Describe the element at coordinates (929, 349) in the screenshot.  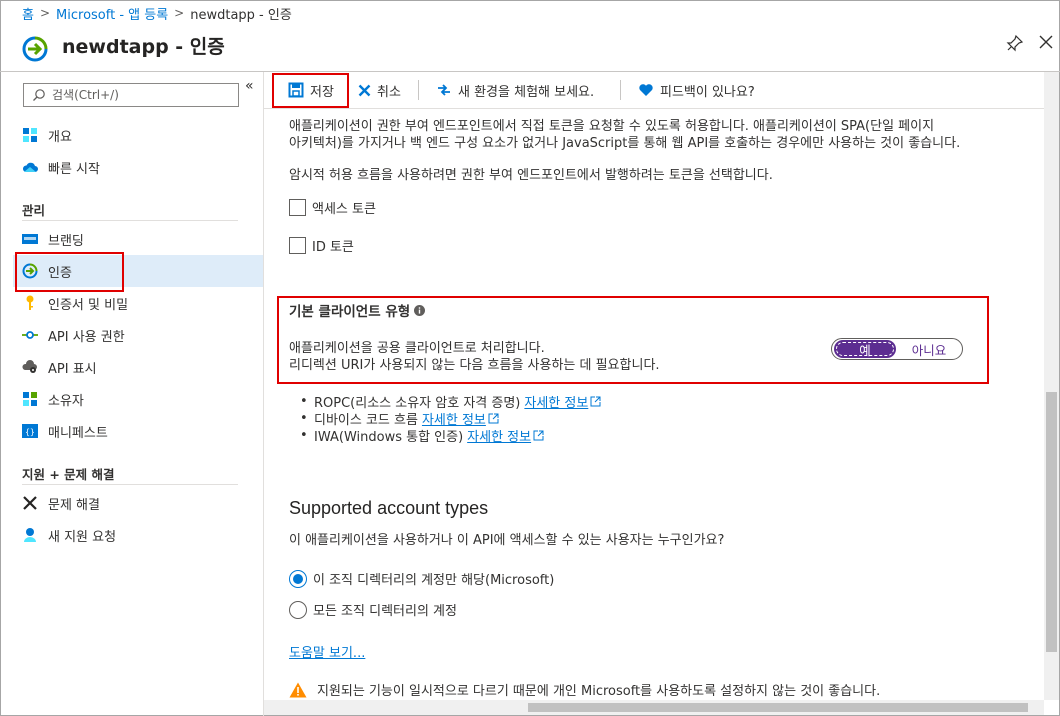
I see `toggle-no-option: 아니요` at that location.